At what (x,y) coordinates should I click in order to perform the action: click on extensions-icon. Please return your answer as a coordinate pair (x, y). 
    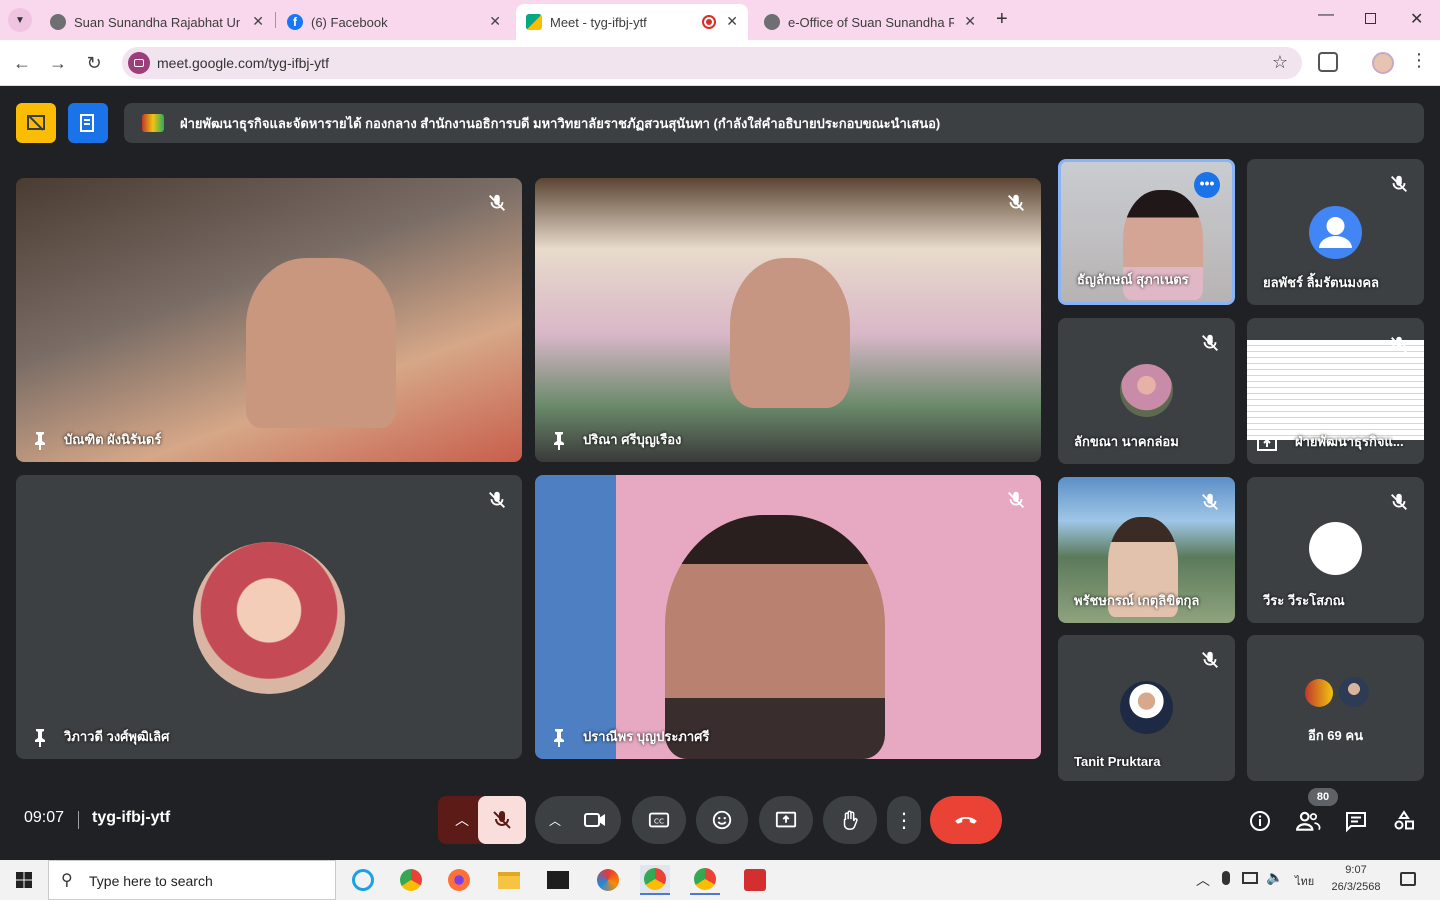
    Looking at the image, I should click on (1328, 62).